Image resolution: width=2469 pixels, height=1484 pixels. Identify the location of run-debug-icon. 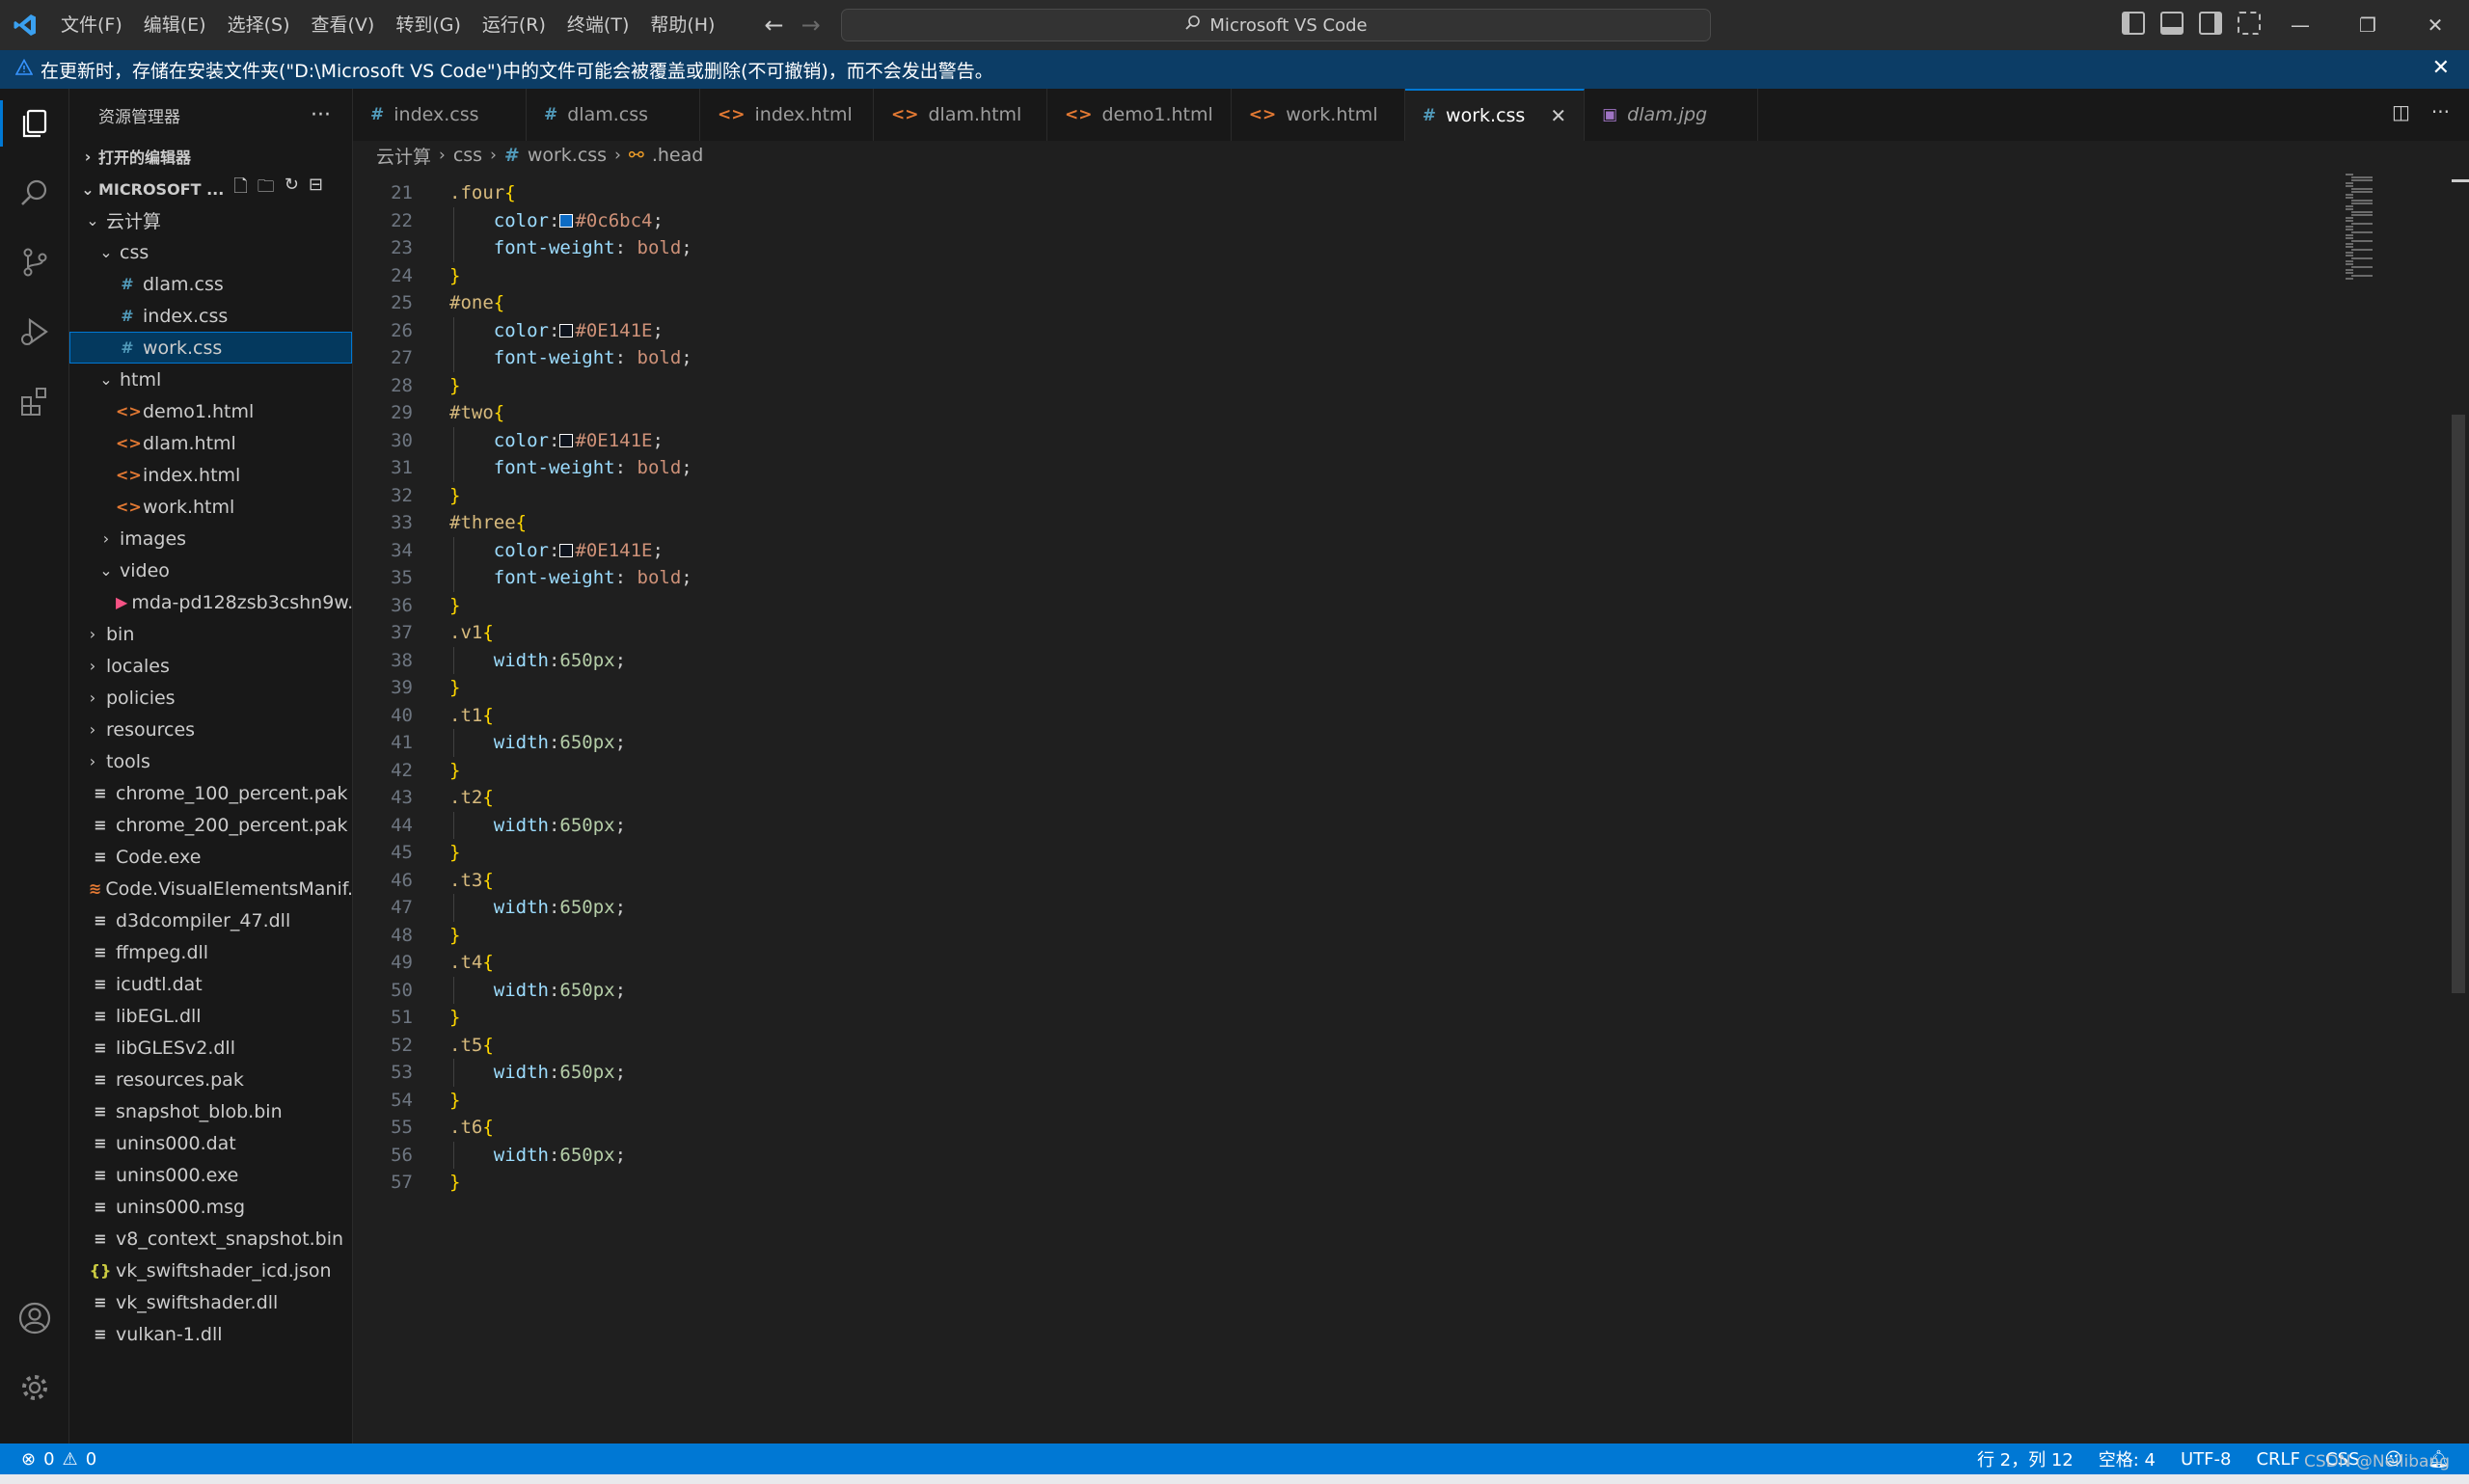
(35, 331).